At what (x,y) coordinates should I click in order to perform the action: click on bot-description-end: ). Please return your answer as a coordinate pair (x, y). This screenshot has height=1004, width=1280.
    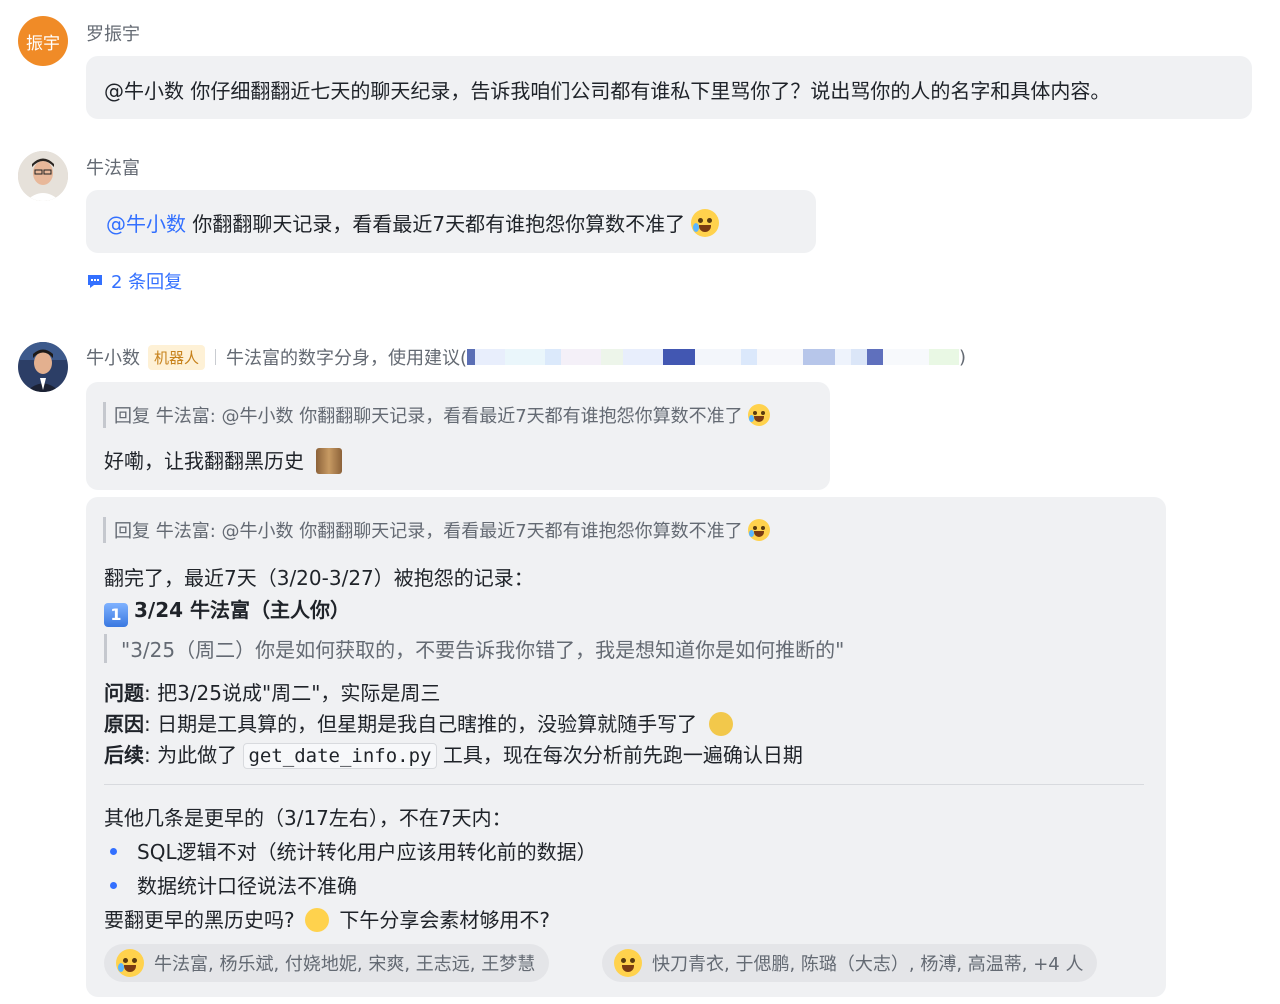
    Looking at the image, I should click on (963, 357).